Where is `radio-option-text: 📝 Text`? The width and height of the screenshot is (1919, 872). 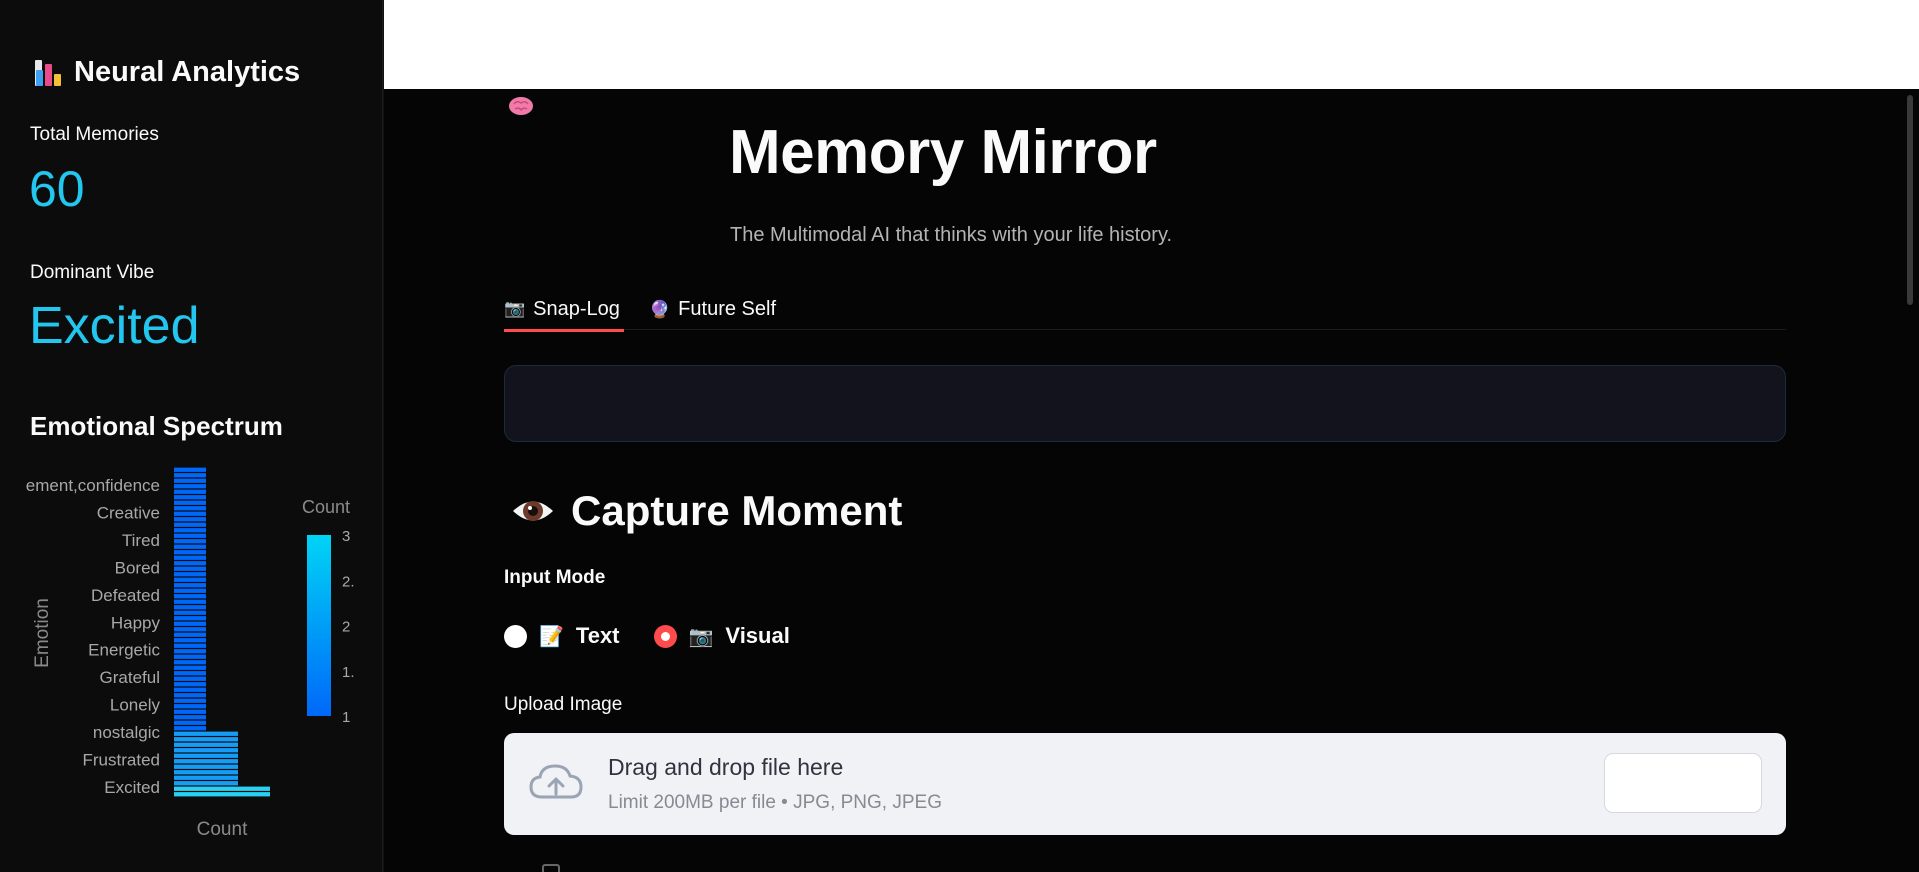
radio-option-text: 📝 Text is located at coordinates (562, 636).